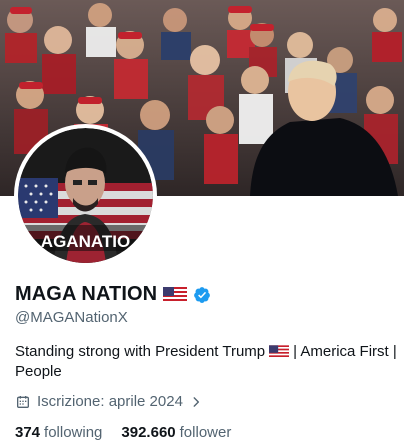 This screenshot has height=447, width=404. I want to click on joined-date: Iscrizione: aprile 2024, so click(109, 401).